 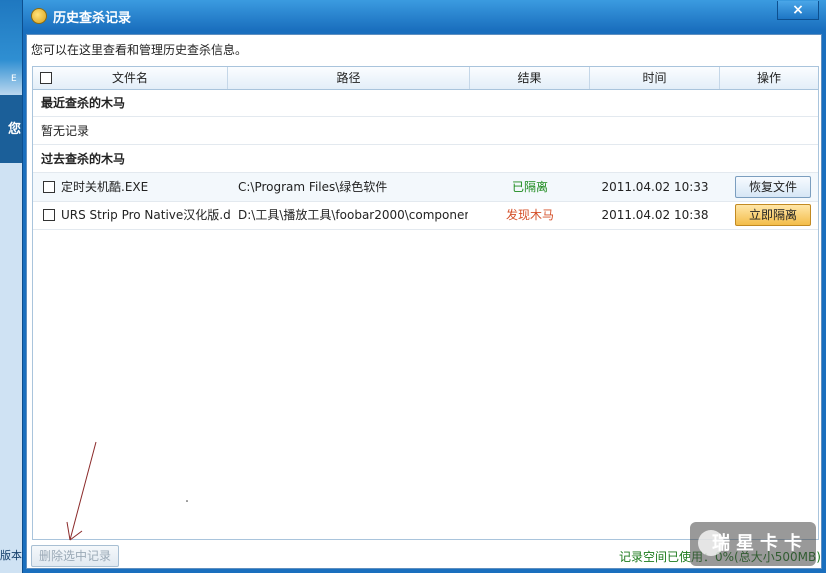 I want to click on table-header: 文件名 路径 结果 时间 操作, so click(x=425, y=78).